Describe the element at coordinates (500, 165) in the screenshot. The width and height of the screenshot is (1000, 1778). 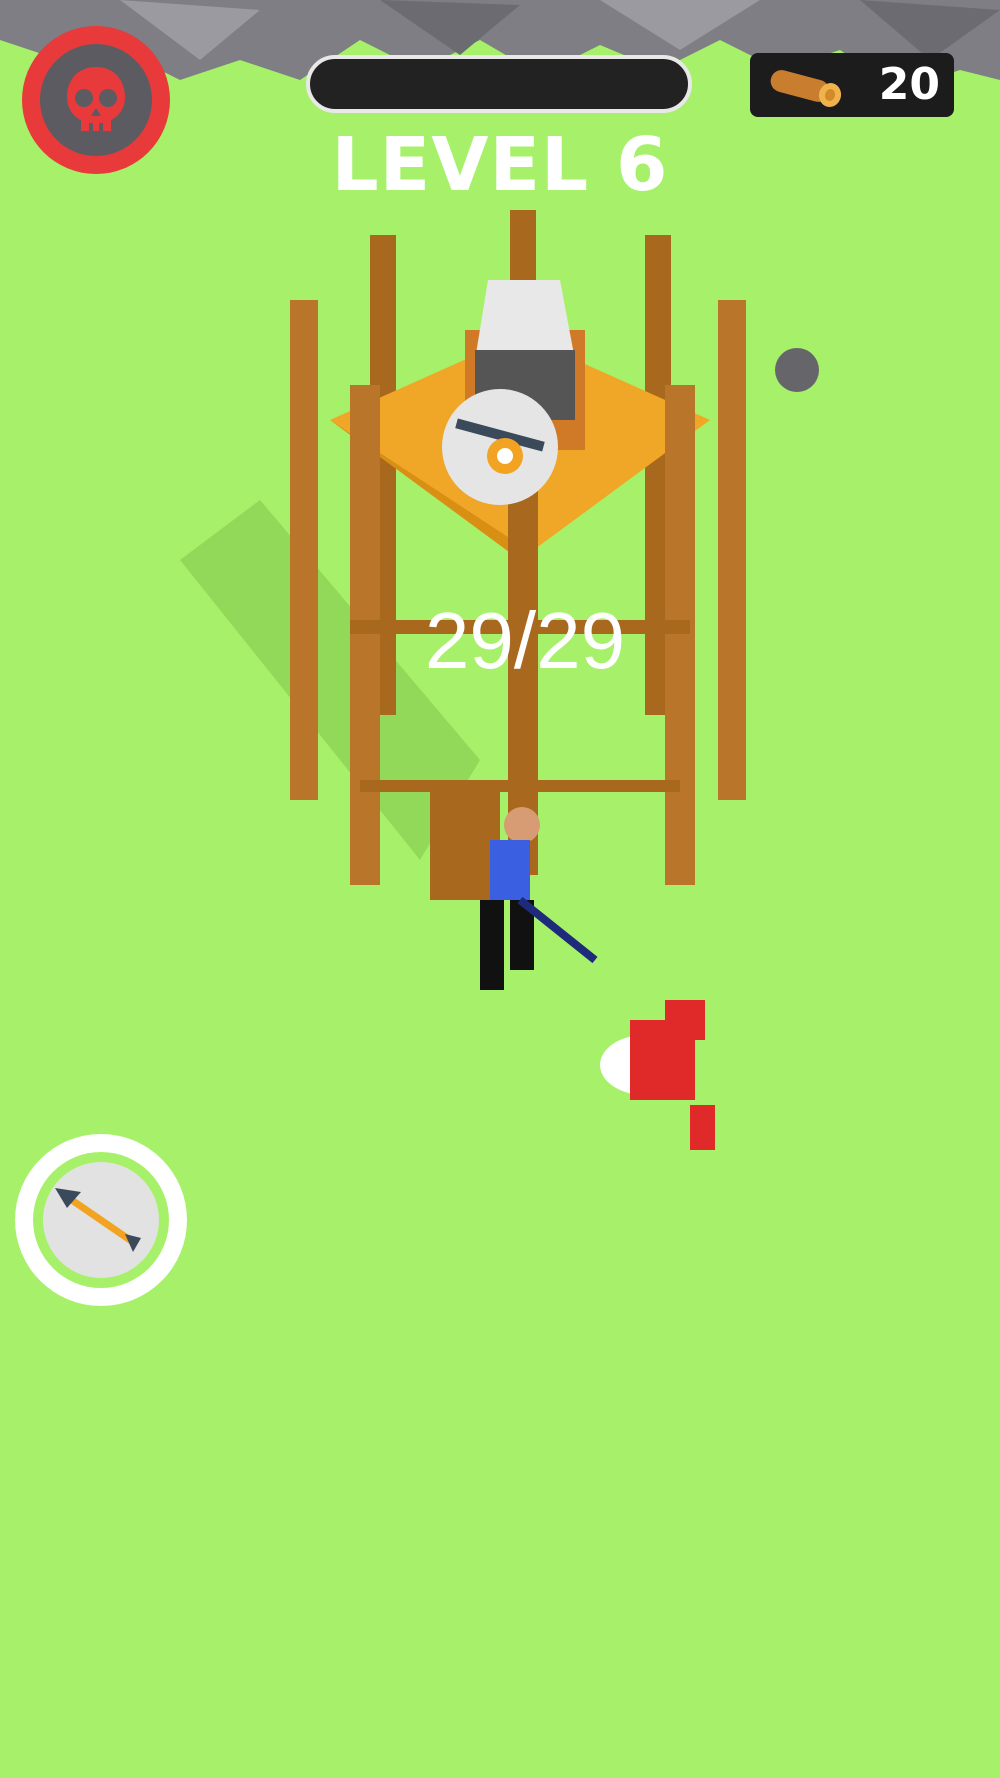
I see `level-title: LEVEL 6` at that location.